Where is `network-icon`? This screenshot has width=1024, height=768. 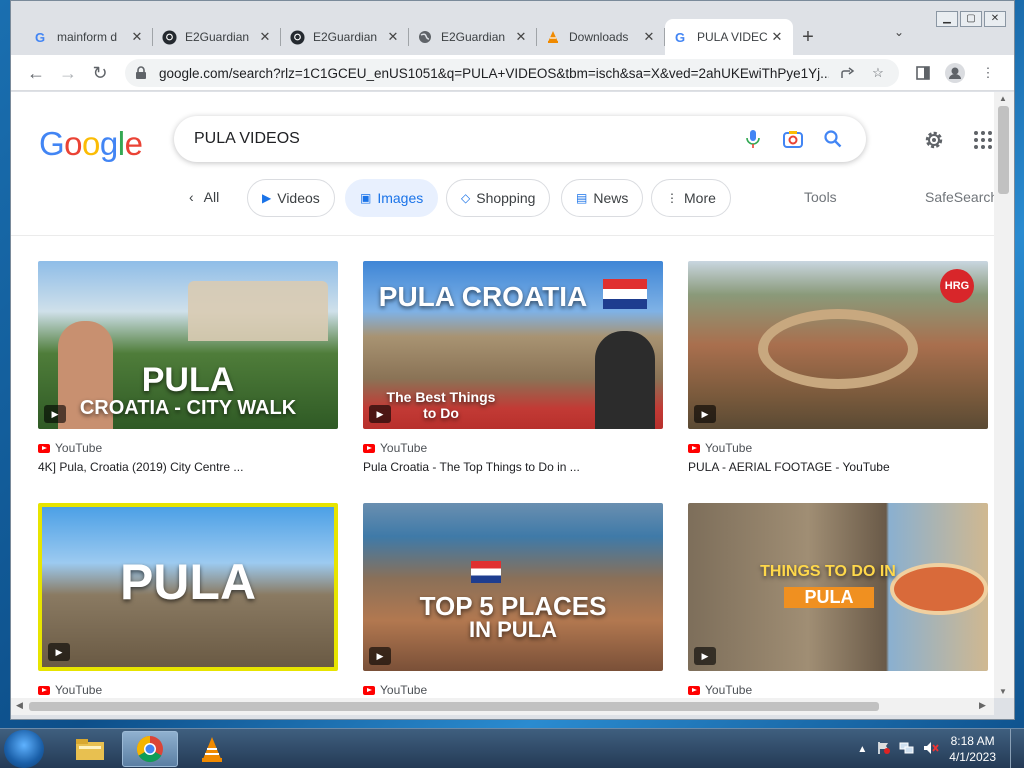 network-icon is located at coordinates (907, 749).